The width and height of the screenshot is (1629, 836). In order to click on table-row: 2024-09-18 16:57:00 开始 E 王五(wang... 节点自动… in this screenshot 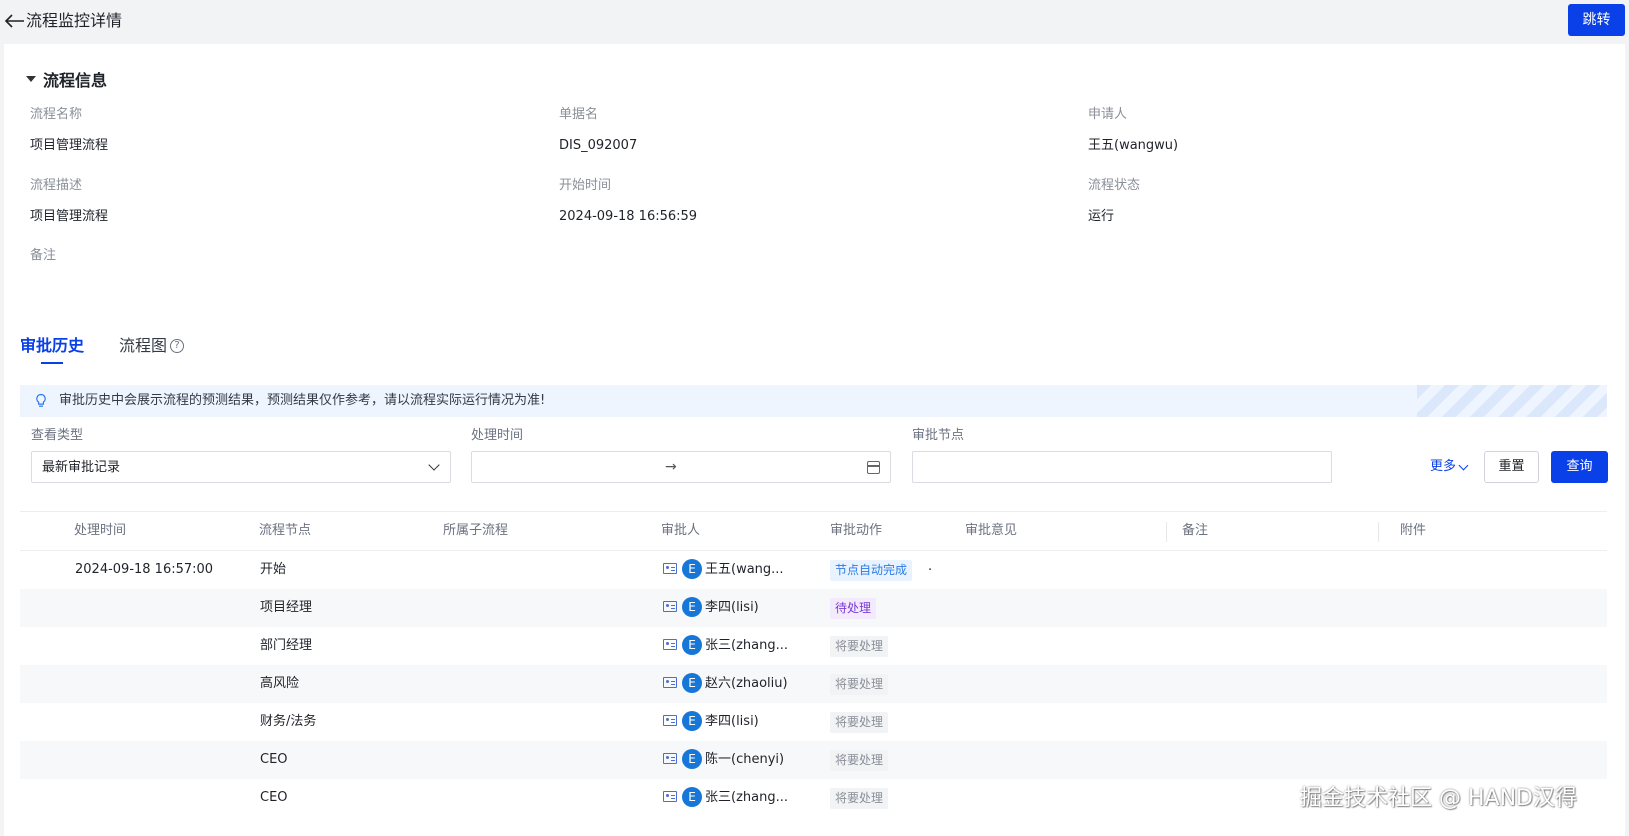, I will do `click(813, 570)`.